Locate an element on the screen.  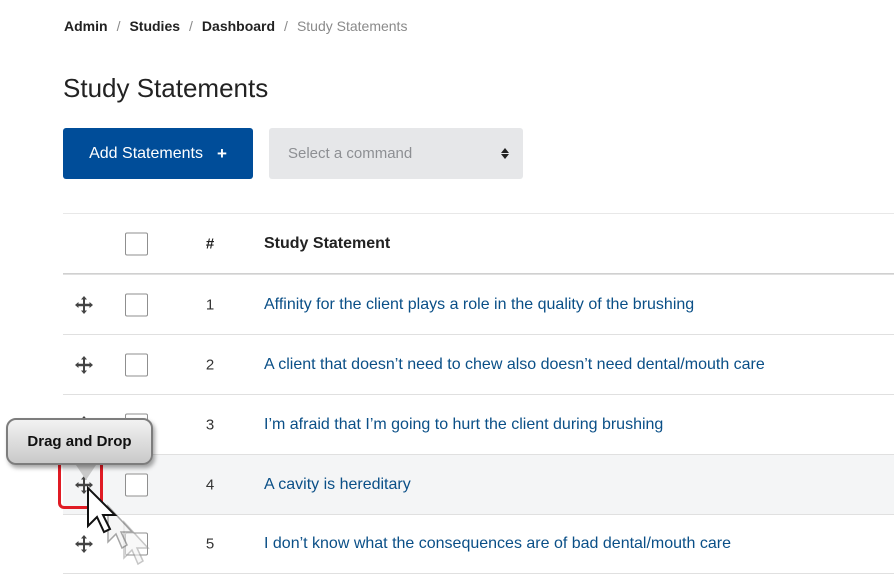
drag-drop-tooltip: Drag and Drop is located at coordinates (79, 441).